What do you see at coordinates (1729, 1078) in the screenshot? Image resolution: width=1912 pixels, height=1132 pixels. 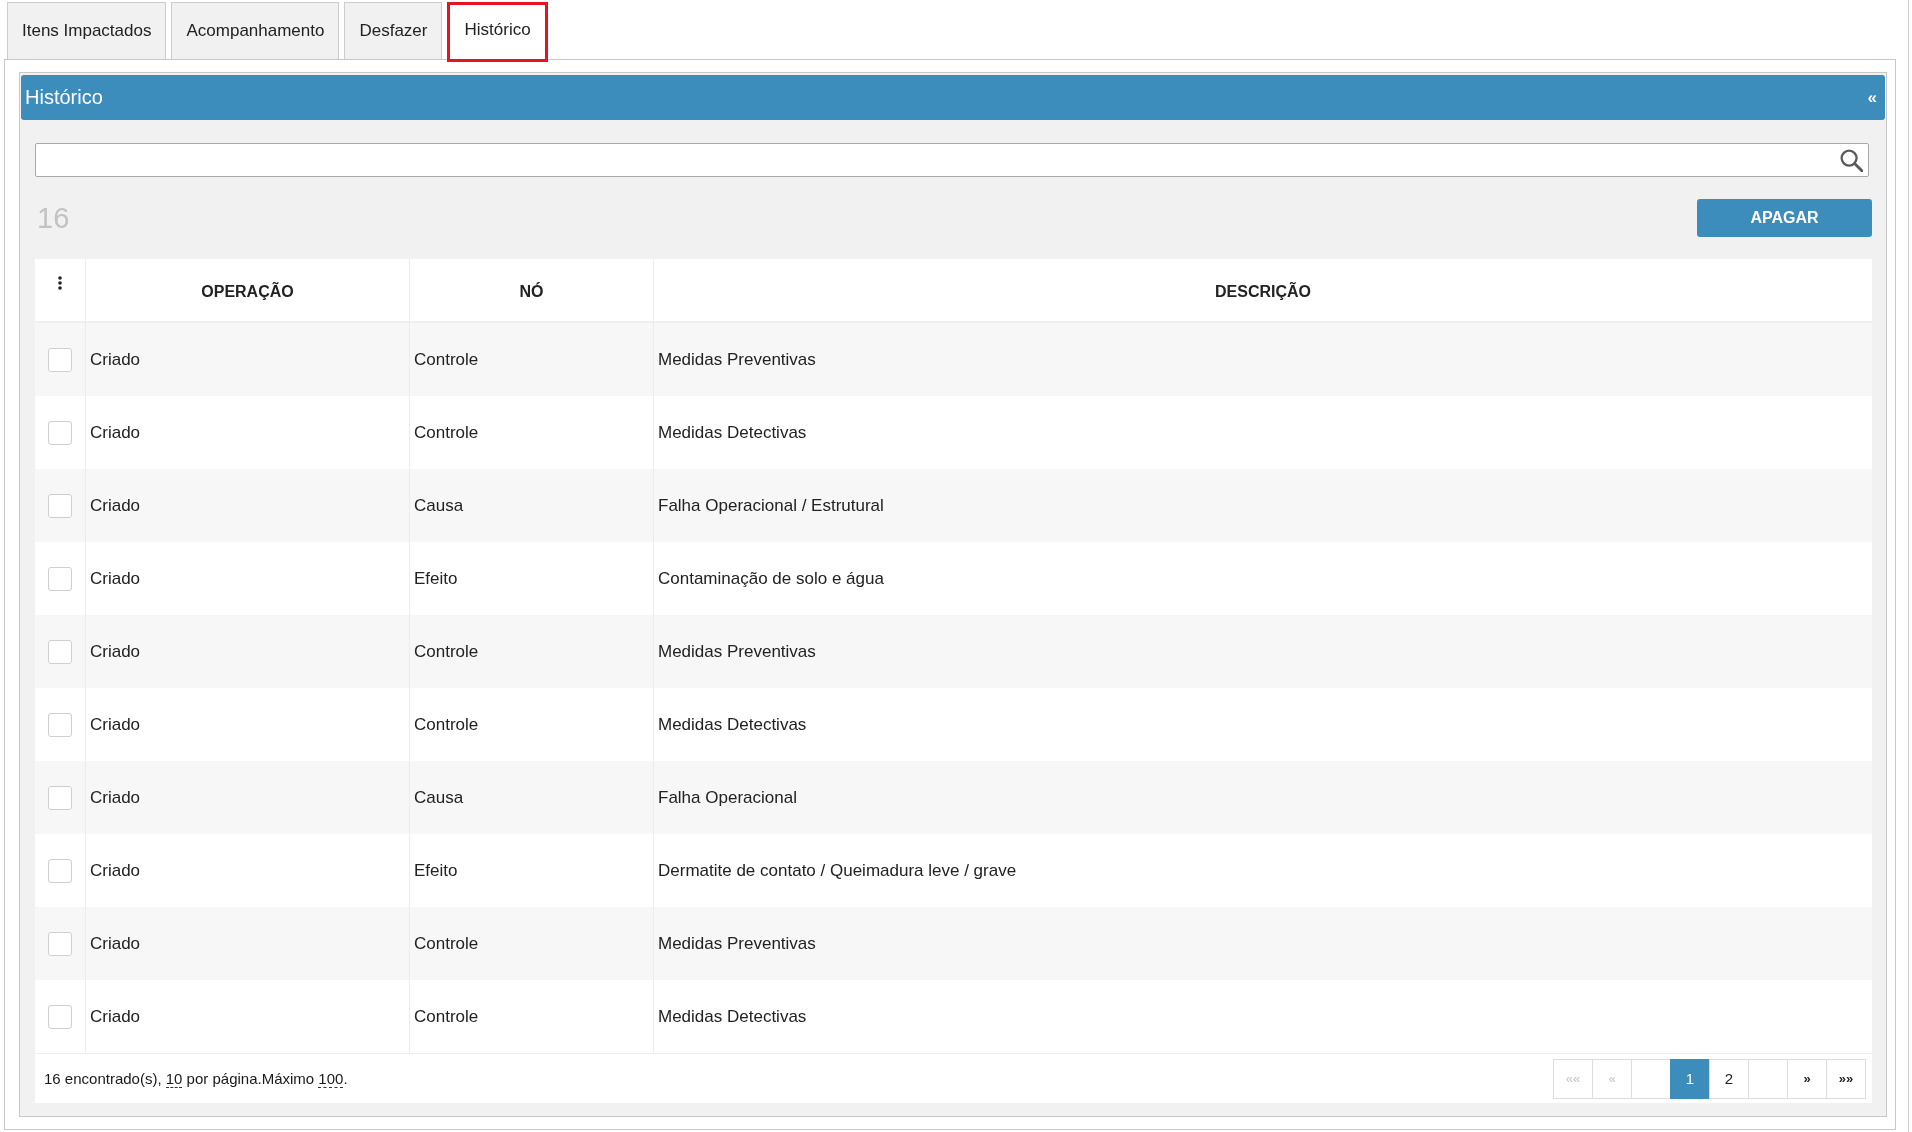 I see `page-button: 2` at bounding box center [1729, 1078].